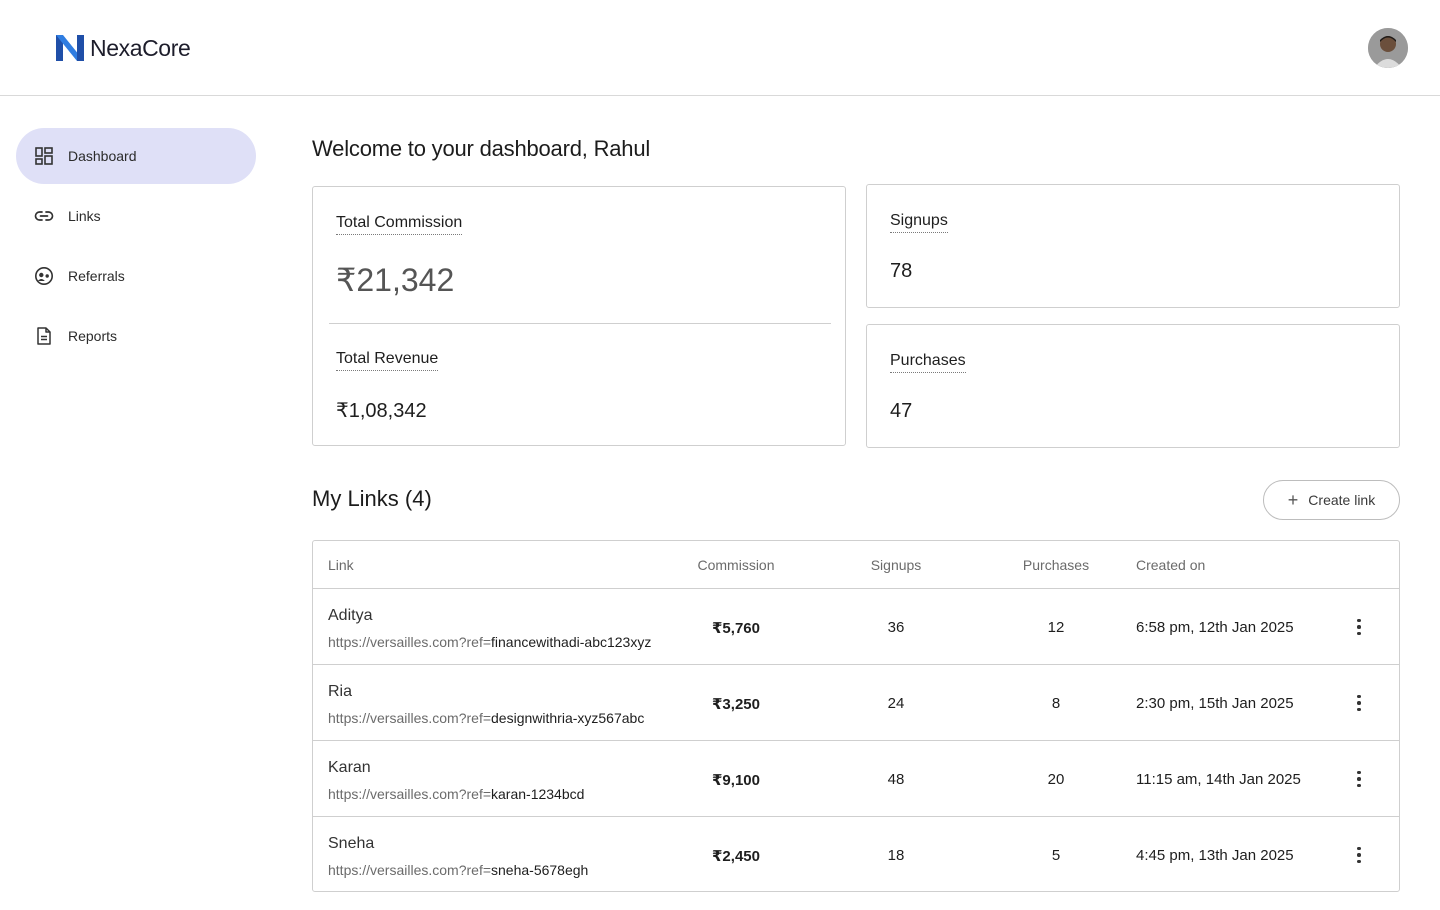  Describe the element at coordinates (736, 856) in the screenshot. I see `commission-value: ₹2,450` at that location.